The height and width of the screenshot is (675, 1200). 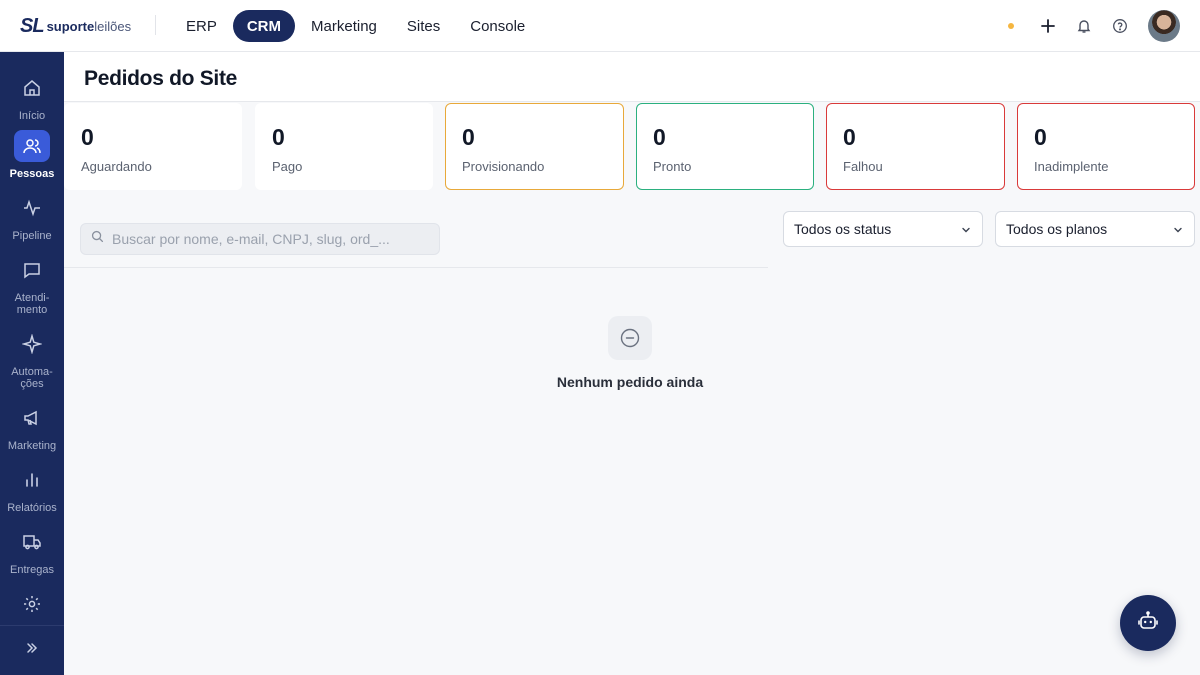 I want to click on assistant-bot-button, so click(x=1148, y=623).